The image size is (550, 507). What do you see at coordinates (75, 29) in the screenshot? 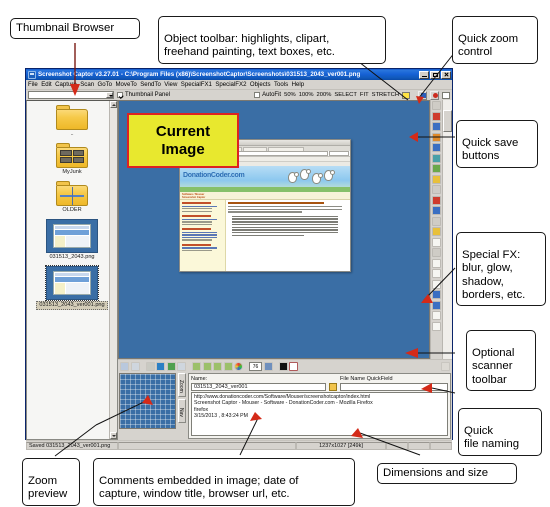
I see `callout-thumbnail-browser: Thumbnail Browser` at bounding box center [75, 29].